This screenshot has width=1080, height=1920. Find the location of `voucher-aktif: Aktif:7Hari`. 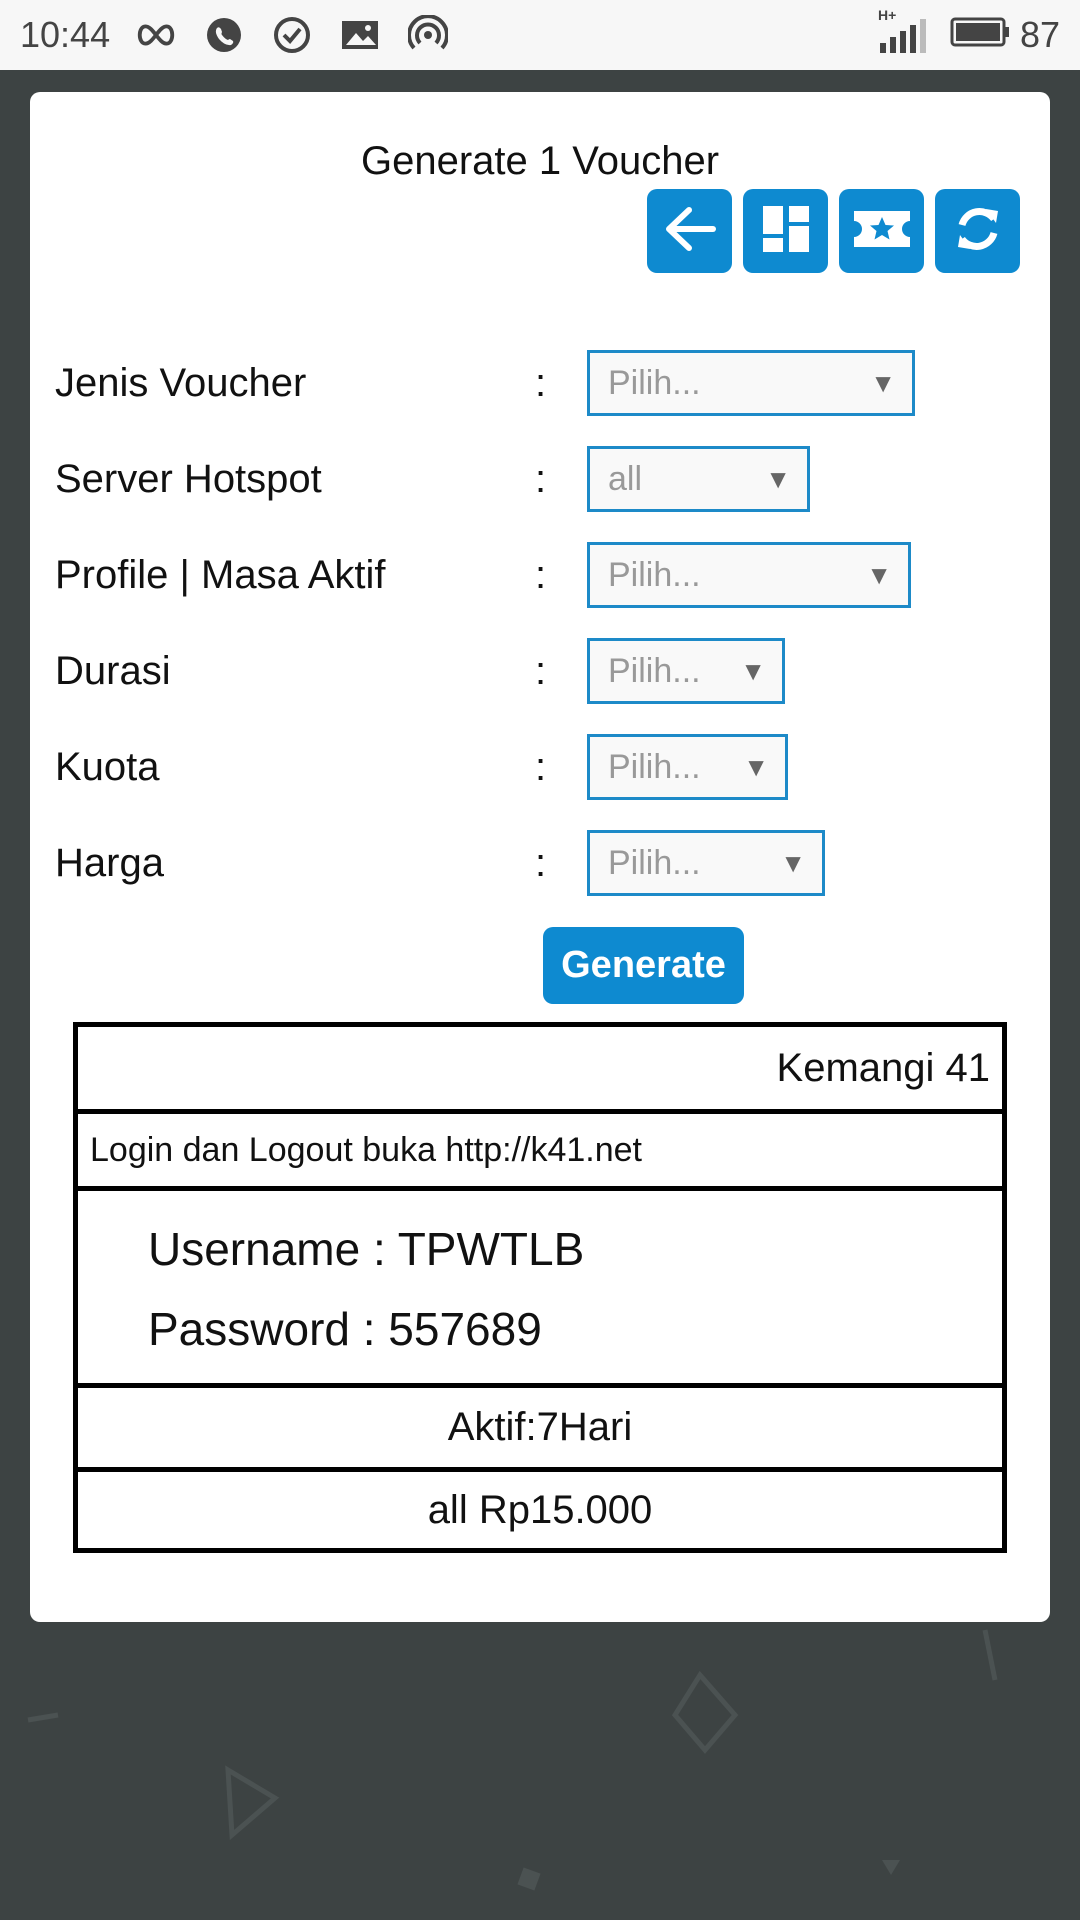

voucher-aktif: Aktif:7Hari is located at coordinates (540, 1430).